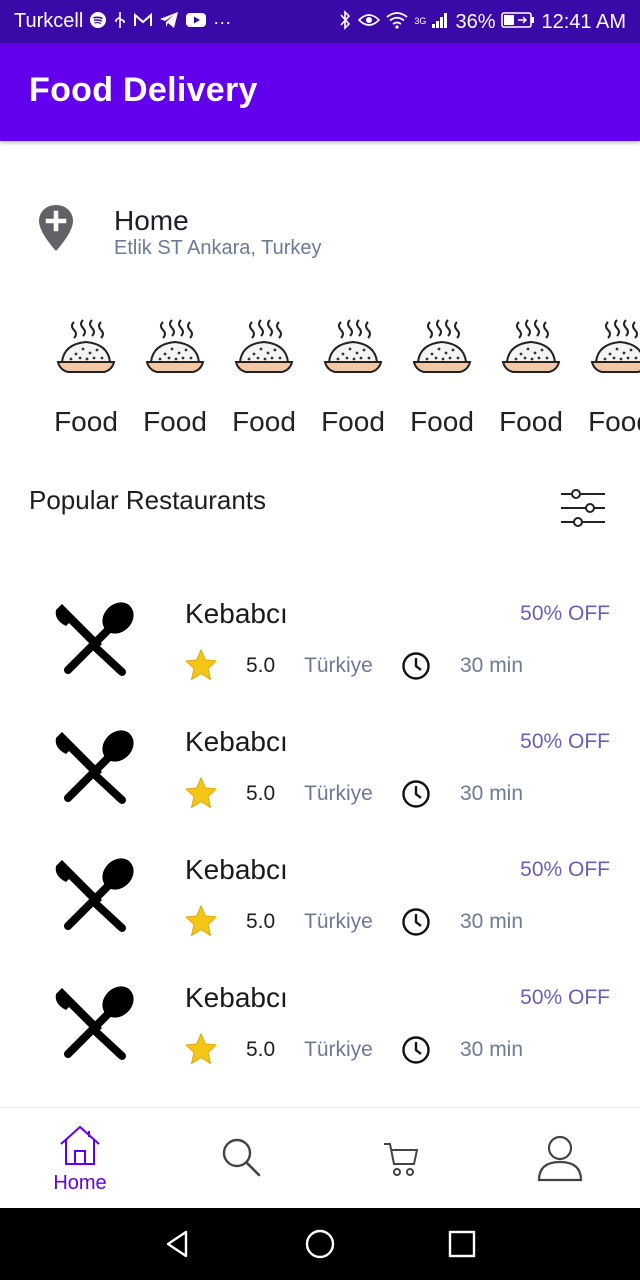 Image resolution: width=640 pixels, height=1280 pixels. I want to click on location-pin-add-icon, so click(56, 228).